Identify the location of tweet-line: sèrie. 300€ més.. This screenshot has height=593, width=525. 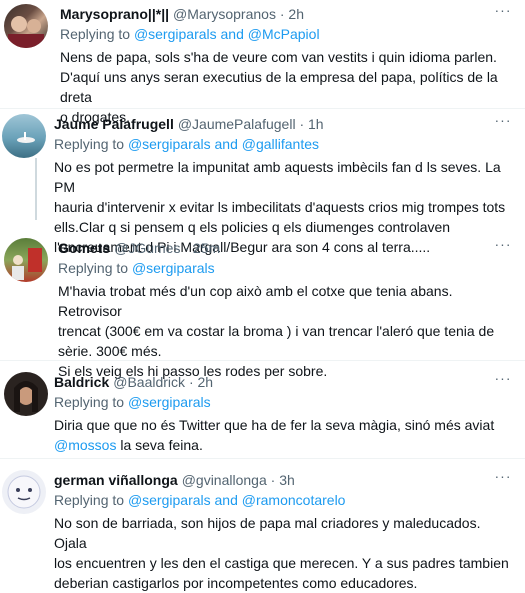
(110, 351).